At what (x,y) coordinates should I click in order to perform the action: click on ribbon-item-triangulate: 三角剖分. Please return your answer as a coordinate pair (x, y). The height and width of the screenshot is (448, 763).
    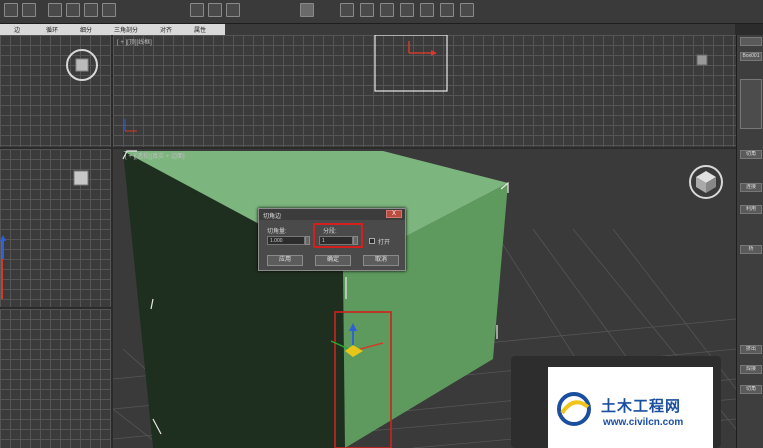
    Looking at the image, I should click on (126, 29).